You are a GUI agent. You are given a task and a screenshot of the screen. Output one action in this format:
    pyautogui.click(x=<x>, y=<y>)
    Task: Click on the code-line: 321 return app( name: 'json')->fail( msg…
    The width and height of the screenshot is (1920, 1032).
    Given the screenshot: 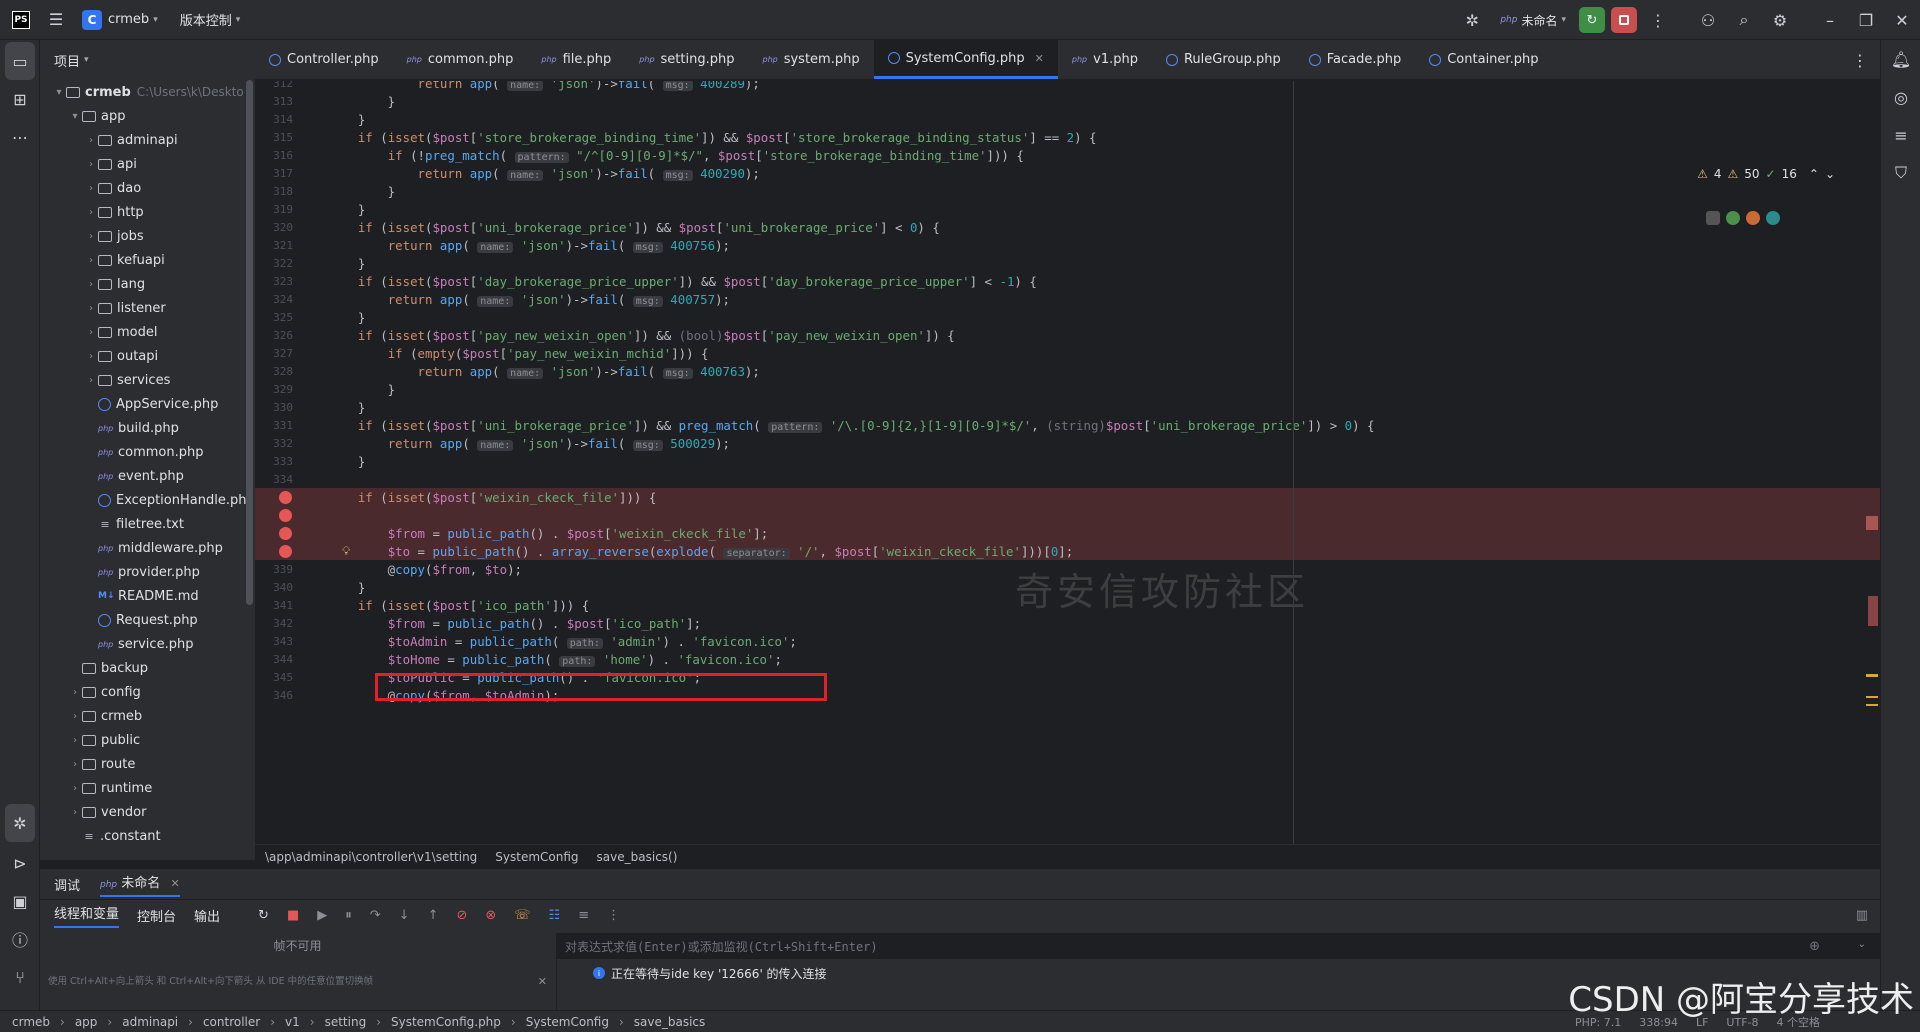 What is the action you would take?
    pyautogui.click(x=1067, y=245)
    